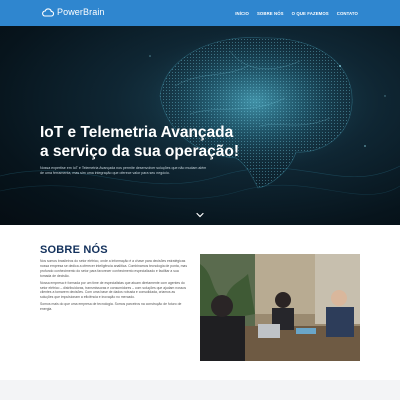 This screenshot has width=400, height=400. Describe the element at coordinates (270, 13) in the screenshot. I see `nav-link-sobre-nos: SOBRE NÓS` at that location.